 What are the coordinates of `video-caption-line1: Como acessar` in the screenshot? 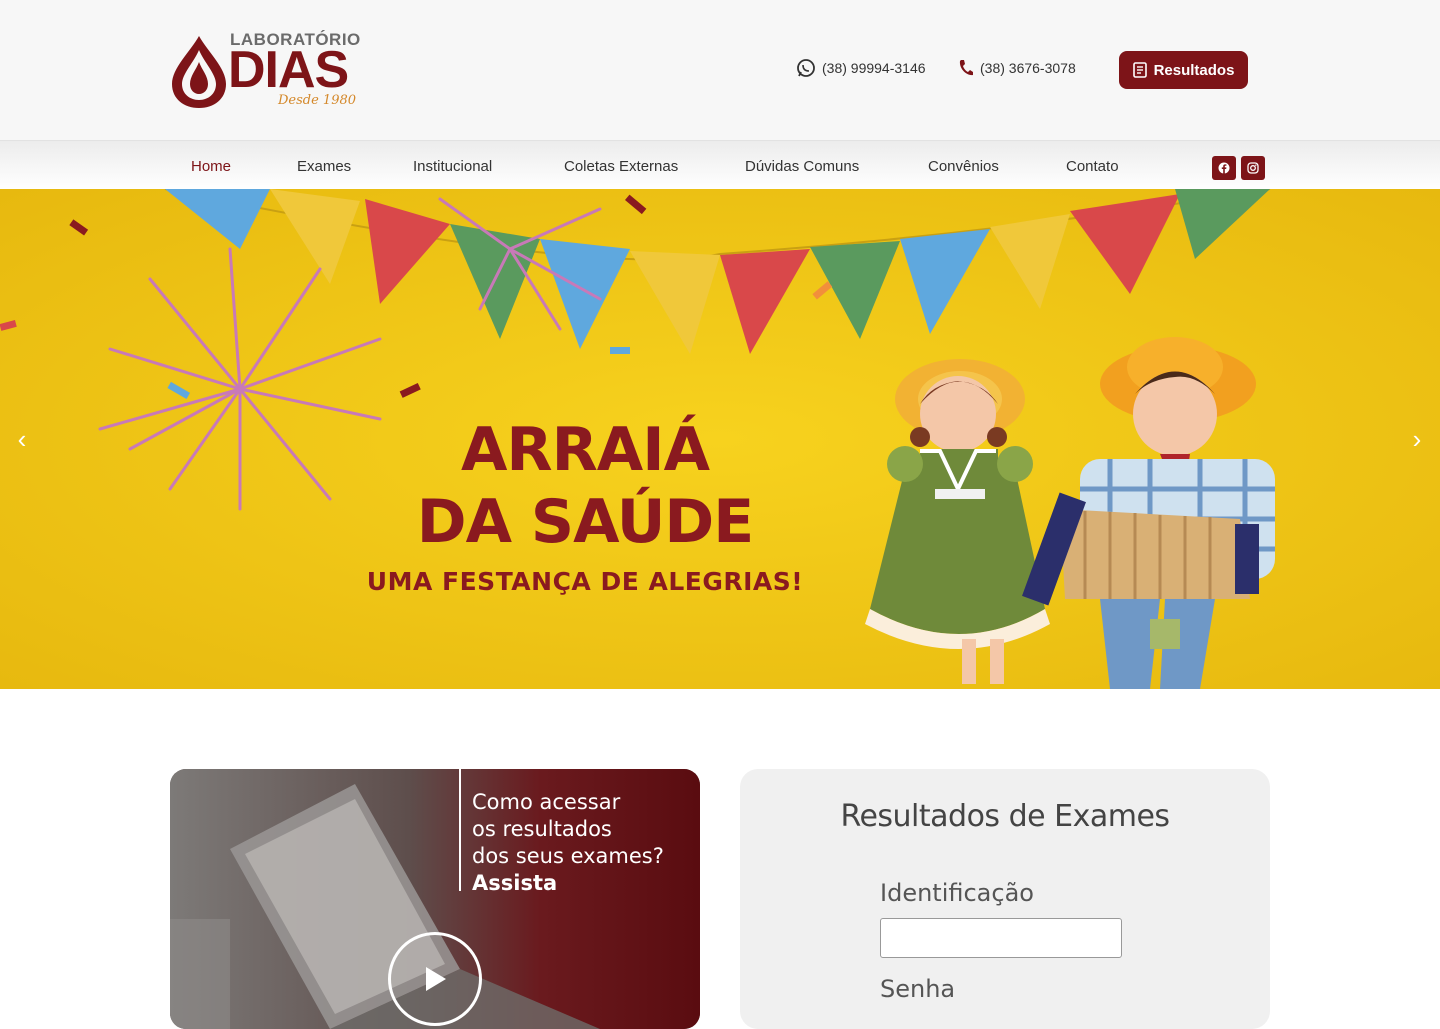 It's located at (546, 802).